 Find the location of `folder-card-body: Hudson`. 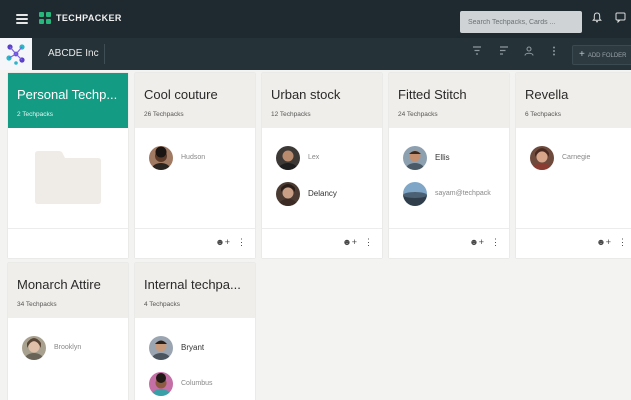

folder-card-body: Hudson is located at coordinates (195, 178).